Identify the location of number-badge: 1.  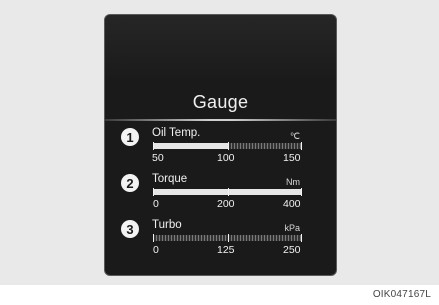
(130, 137).